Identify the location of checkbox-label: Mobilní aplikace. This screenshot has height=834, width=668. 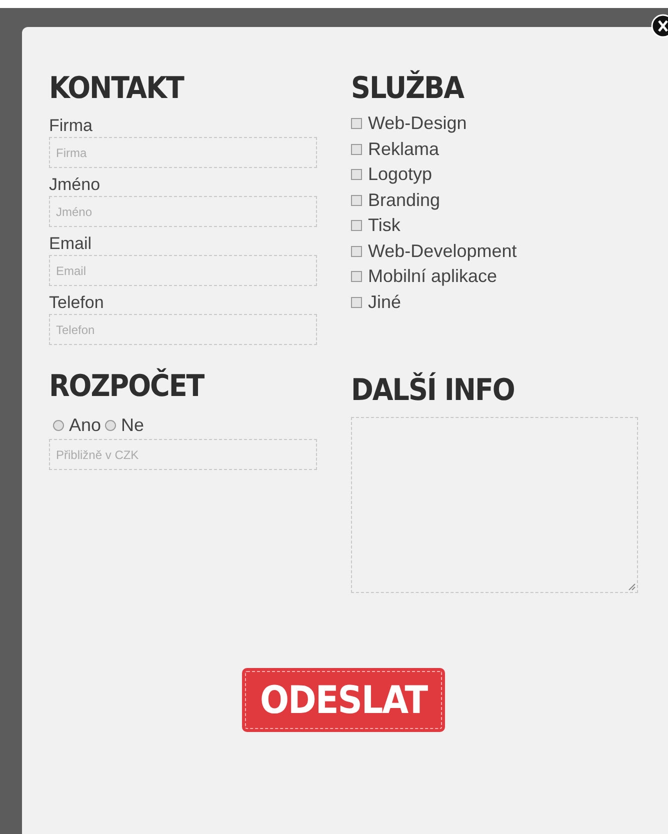
(433, 277).